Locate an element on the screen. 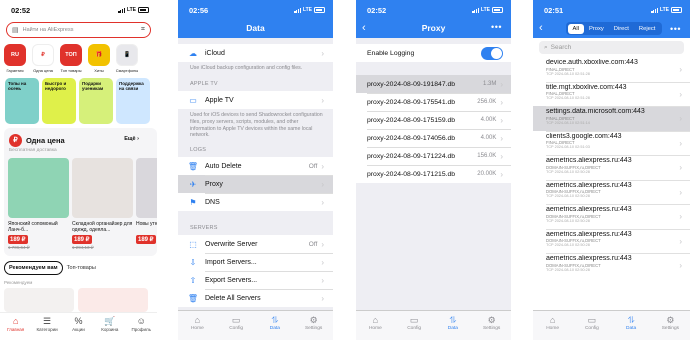 The width and height of the screenshot is (690, 340). file-size: 4.00K is located at coordinates (488, 138).